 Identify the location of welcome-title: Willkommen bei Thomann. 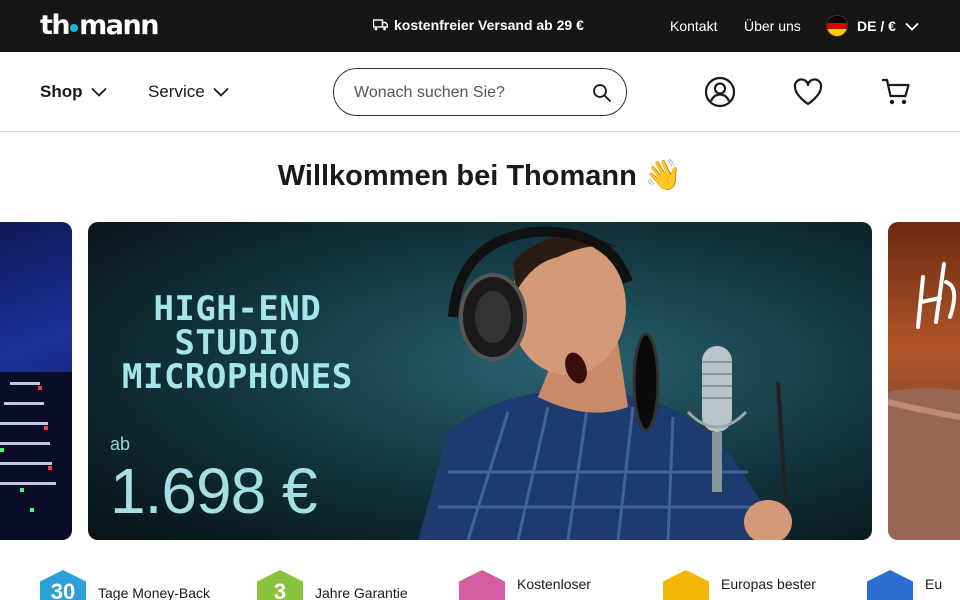
(457, 176).